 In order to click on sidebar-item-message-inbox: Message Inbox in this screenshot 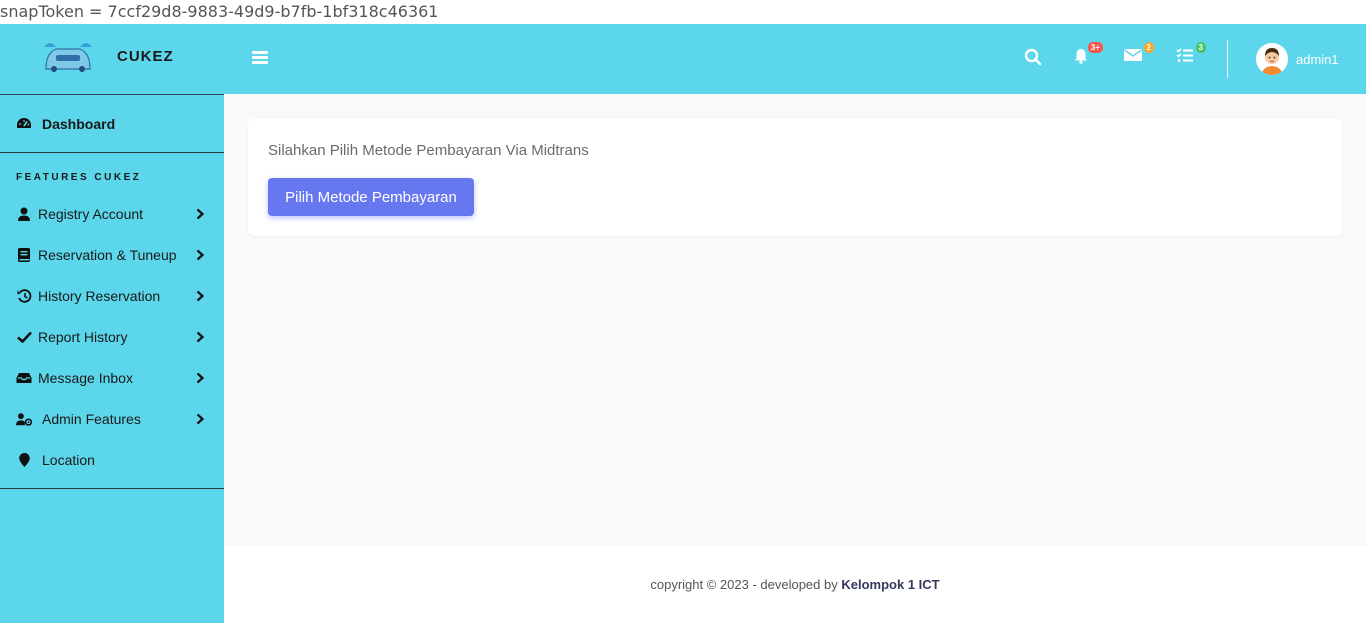, I will do `click(112, 378)`.